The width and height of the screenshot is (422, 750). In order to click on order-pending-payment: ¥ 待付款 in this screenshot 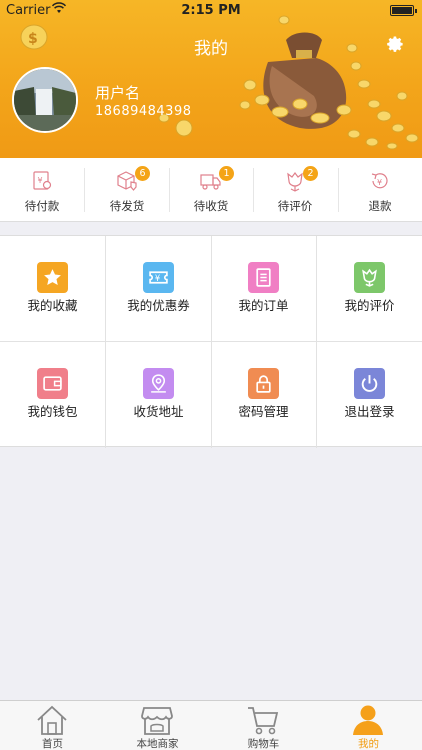, I will do `click(42, 190)`.